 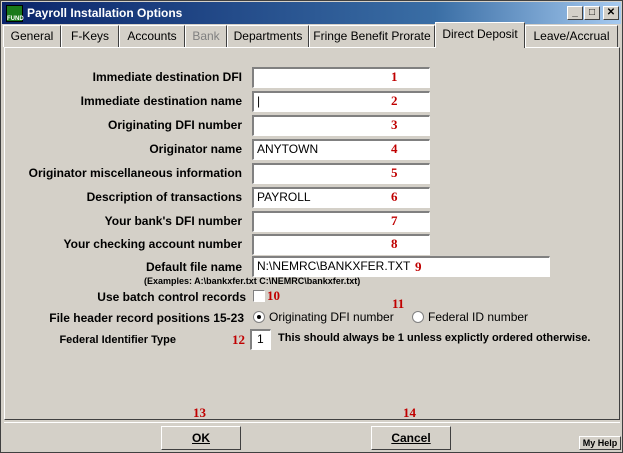 I want to click on maximize-button: □, so click(x=592, y=13).